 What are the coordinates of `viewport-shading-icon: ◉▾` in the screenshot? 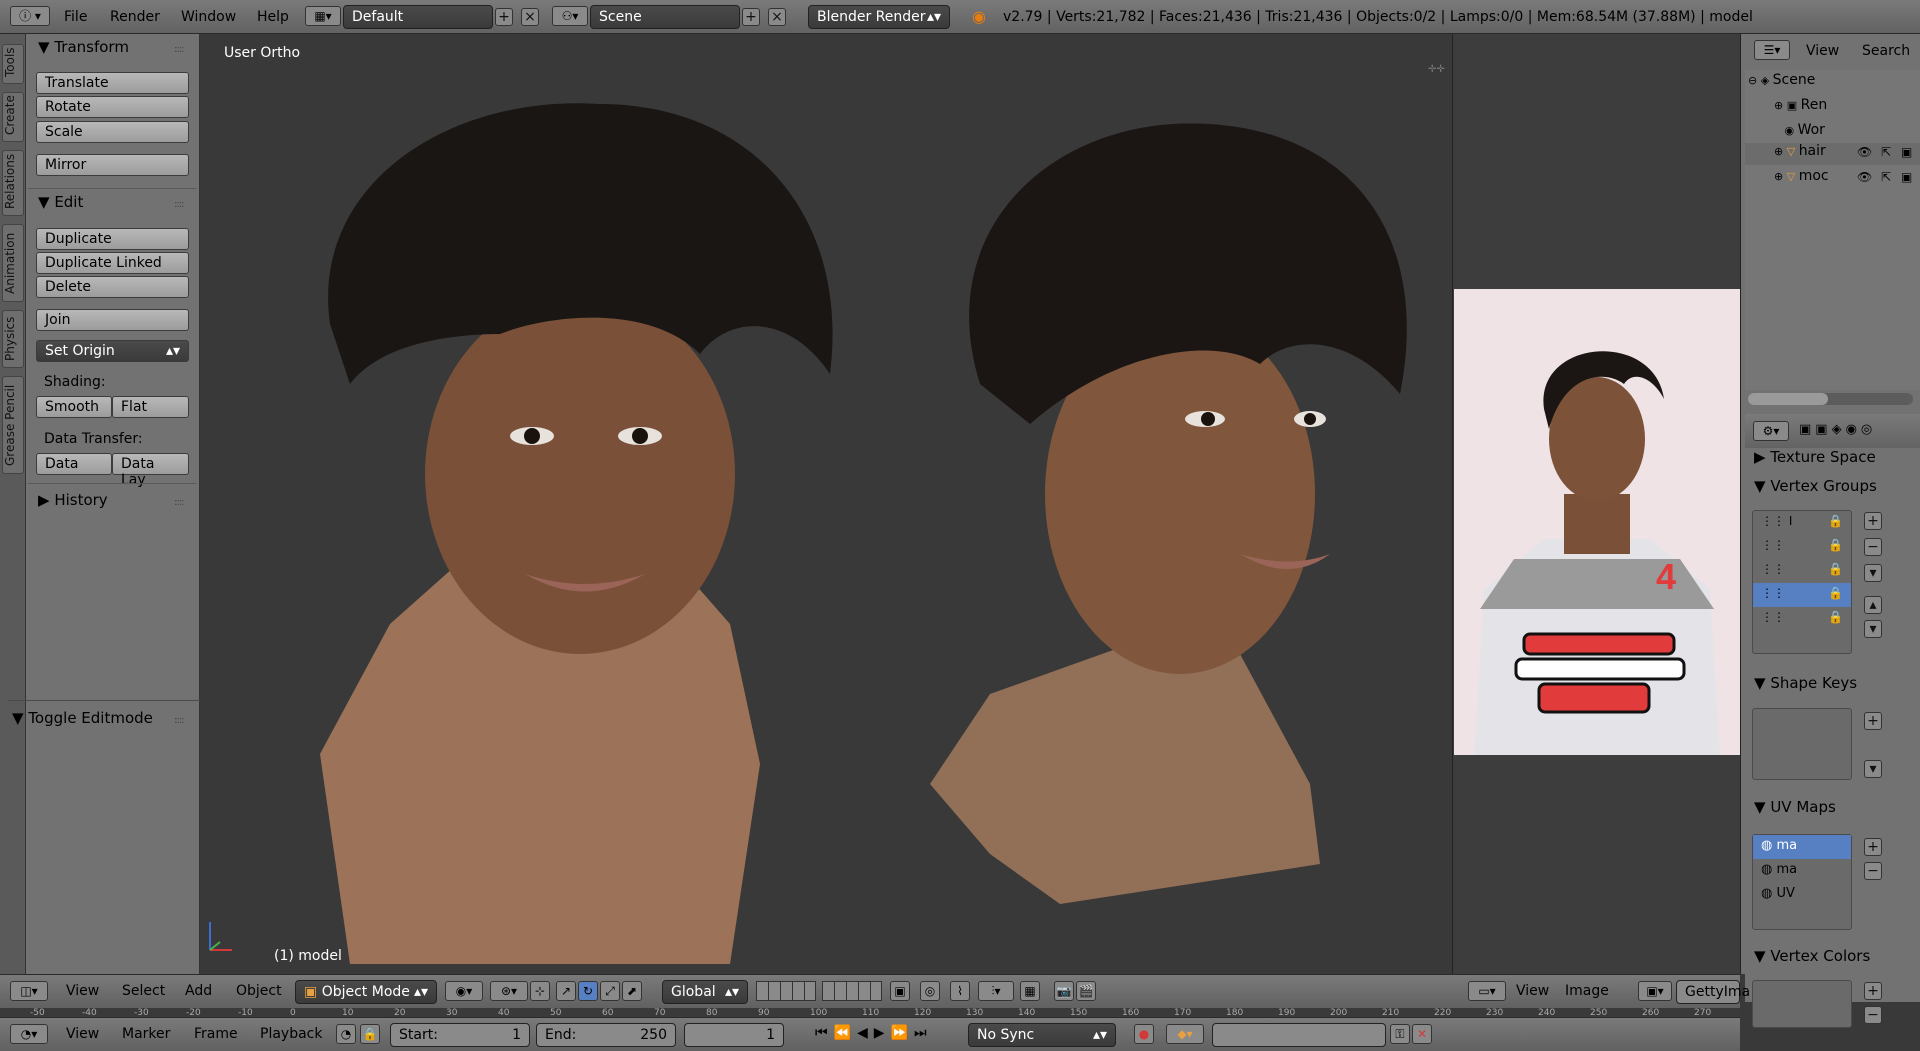 It's located at (464, 991).